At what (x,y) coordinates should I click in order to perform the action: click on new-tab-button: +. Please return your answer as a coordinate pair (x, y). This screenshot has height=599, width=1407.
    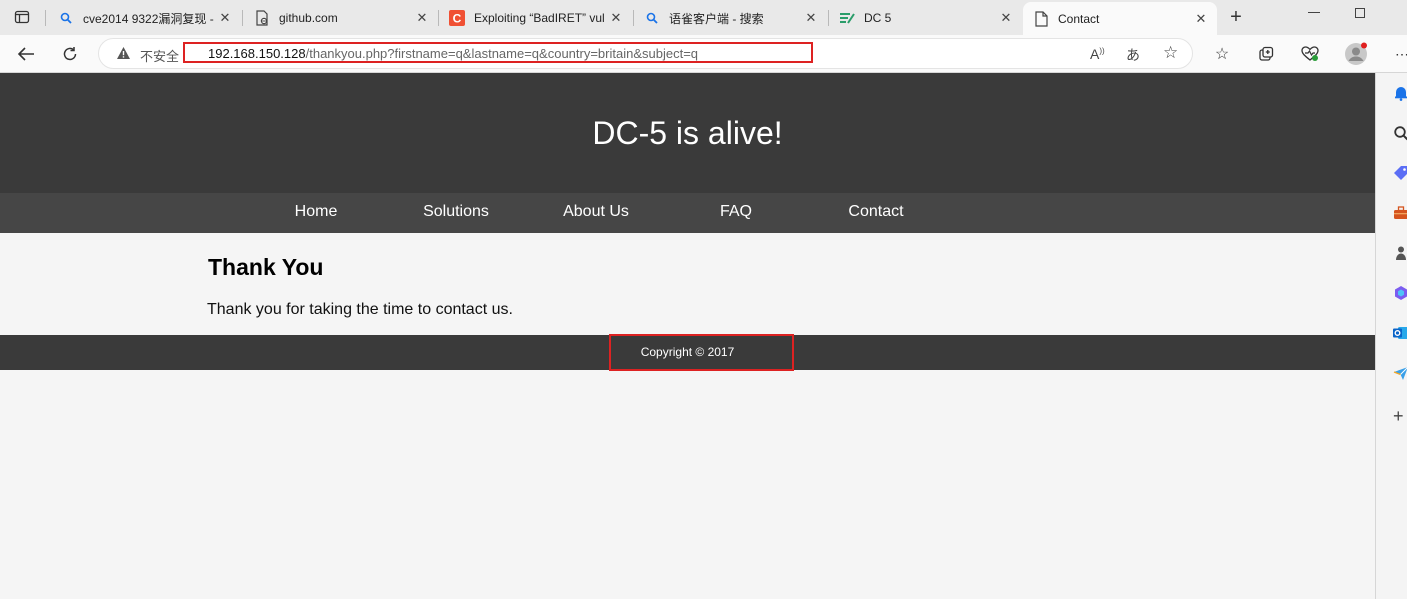
    Looking at the image, I should click on (1236, 17).